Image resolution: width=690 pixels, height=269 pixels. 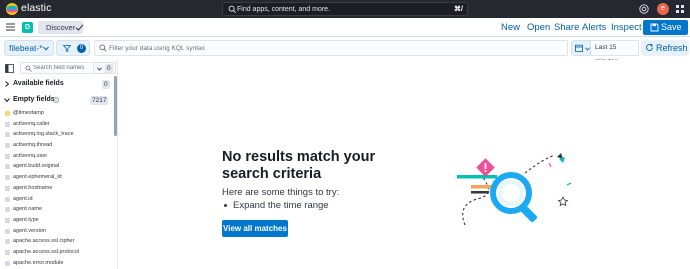 What do you see at coordinates (594, 27) in the screenshot?
I see `alerts-button: Alerts` at bounding box center [594, 27].